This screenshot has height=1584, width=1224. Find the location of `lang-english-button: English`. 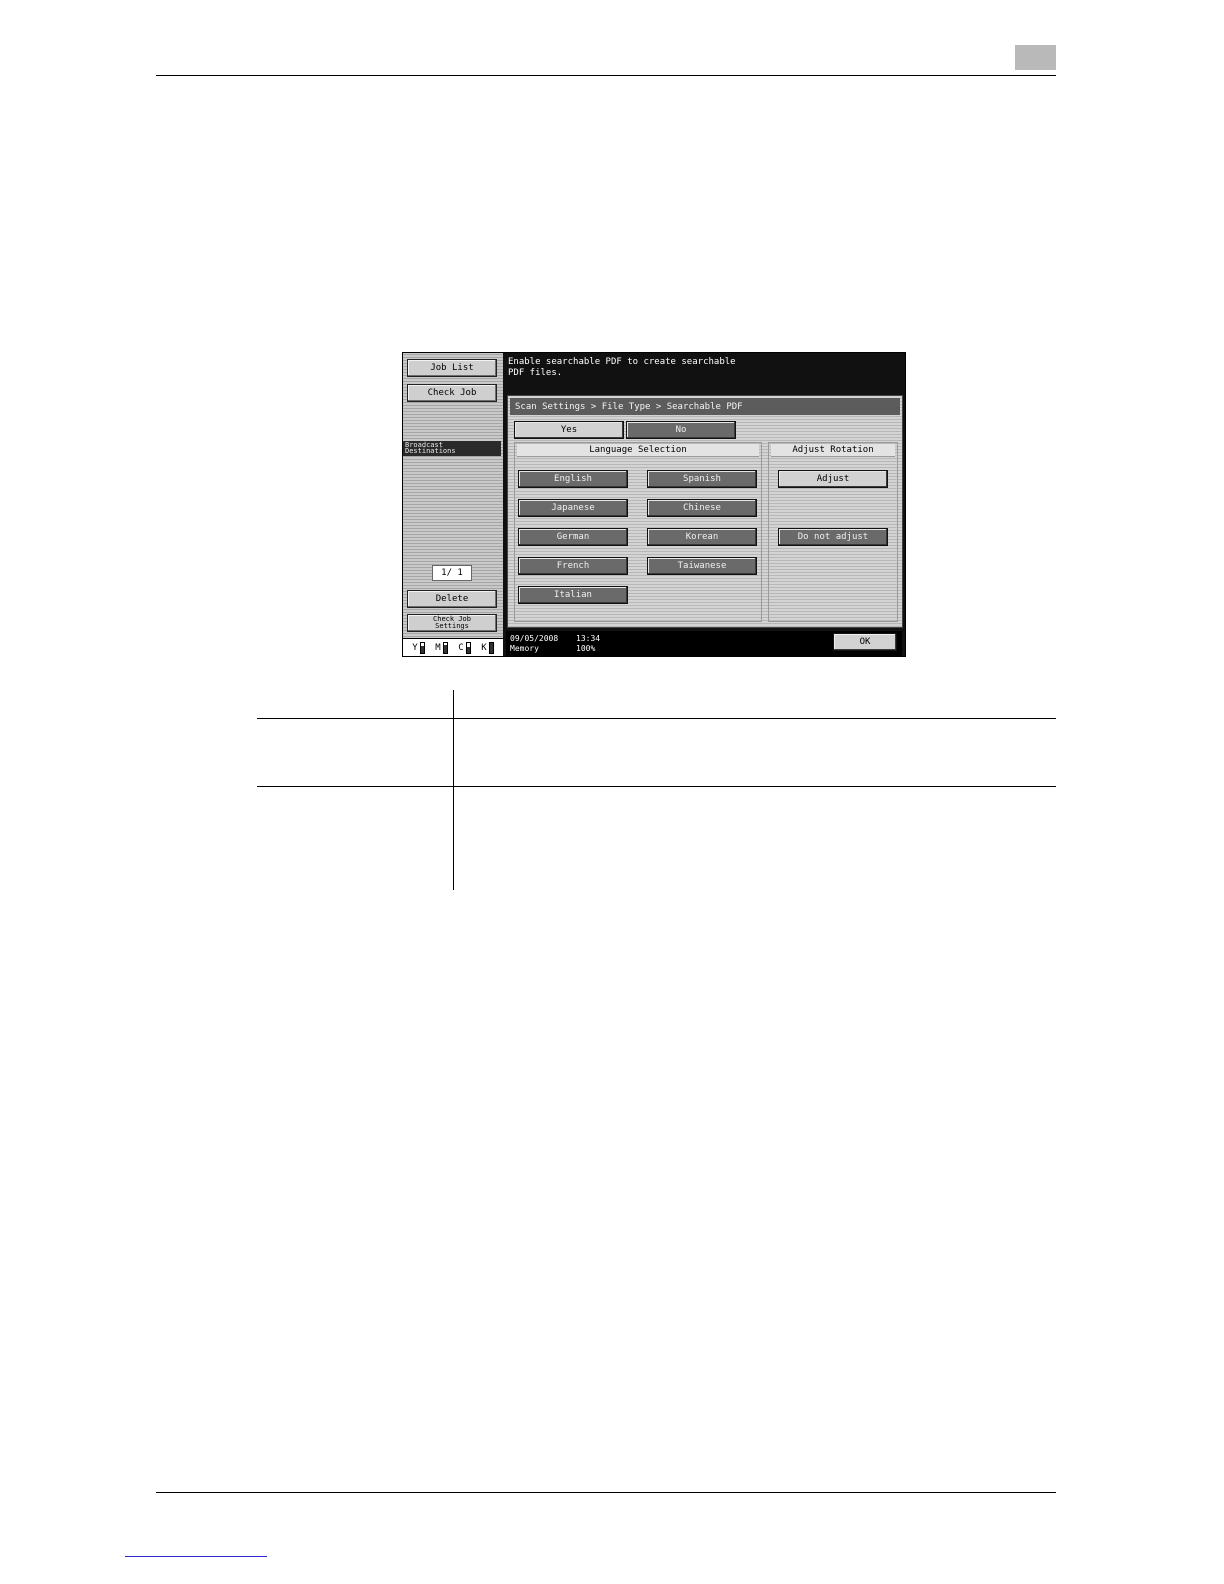

lang-english-button: English is located at coordinates (573, 479).